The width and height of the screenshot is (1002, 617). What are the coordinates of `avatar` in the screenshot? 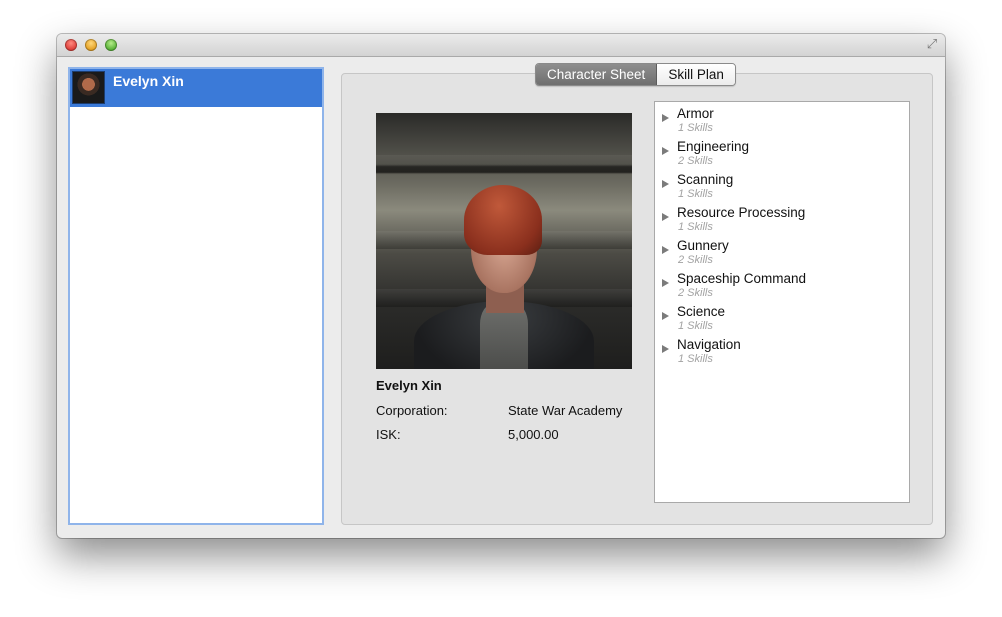 It's located at (88, 87).